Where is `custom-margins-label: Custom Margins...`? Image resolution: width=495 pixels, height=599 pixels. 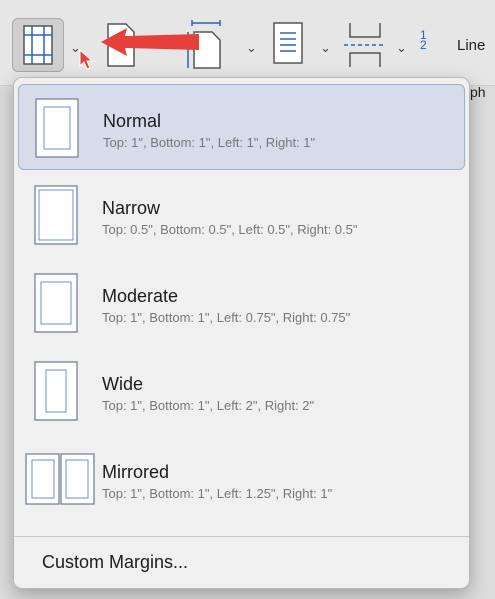
custom-margins-label: Custom Margins... is located at coordinates (115, 562).